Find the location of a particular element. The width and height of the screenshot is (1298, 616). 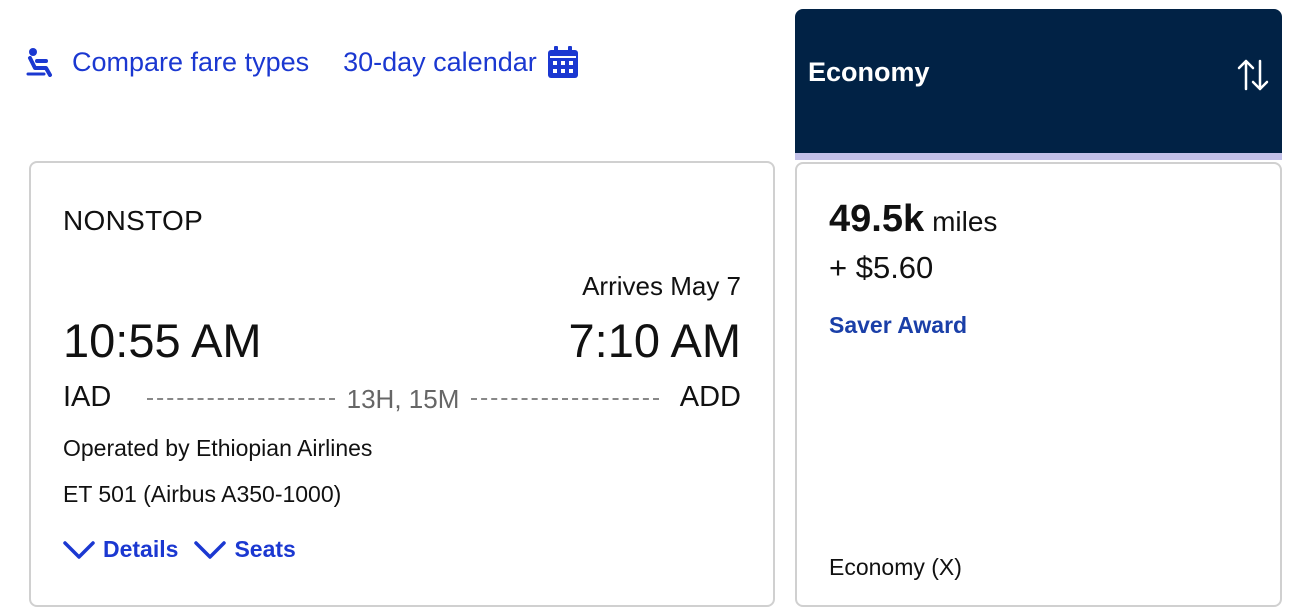

sort-arrows-icon is located at coordinates (1253, 75).